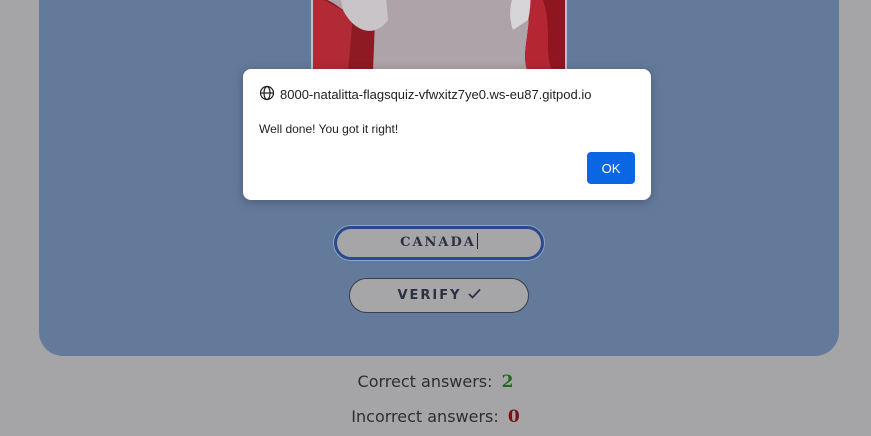 This screenshot has height=436, width=871. I want to click on incorrect-answers-label: Incorrect answers:, so click(425, 416).